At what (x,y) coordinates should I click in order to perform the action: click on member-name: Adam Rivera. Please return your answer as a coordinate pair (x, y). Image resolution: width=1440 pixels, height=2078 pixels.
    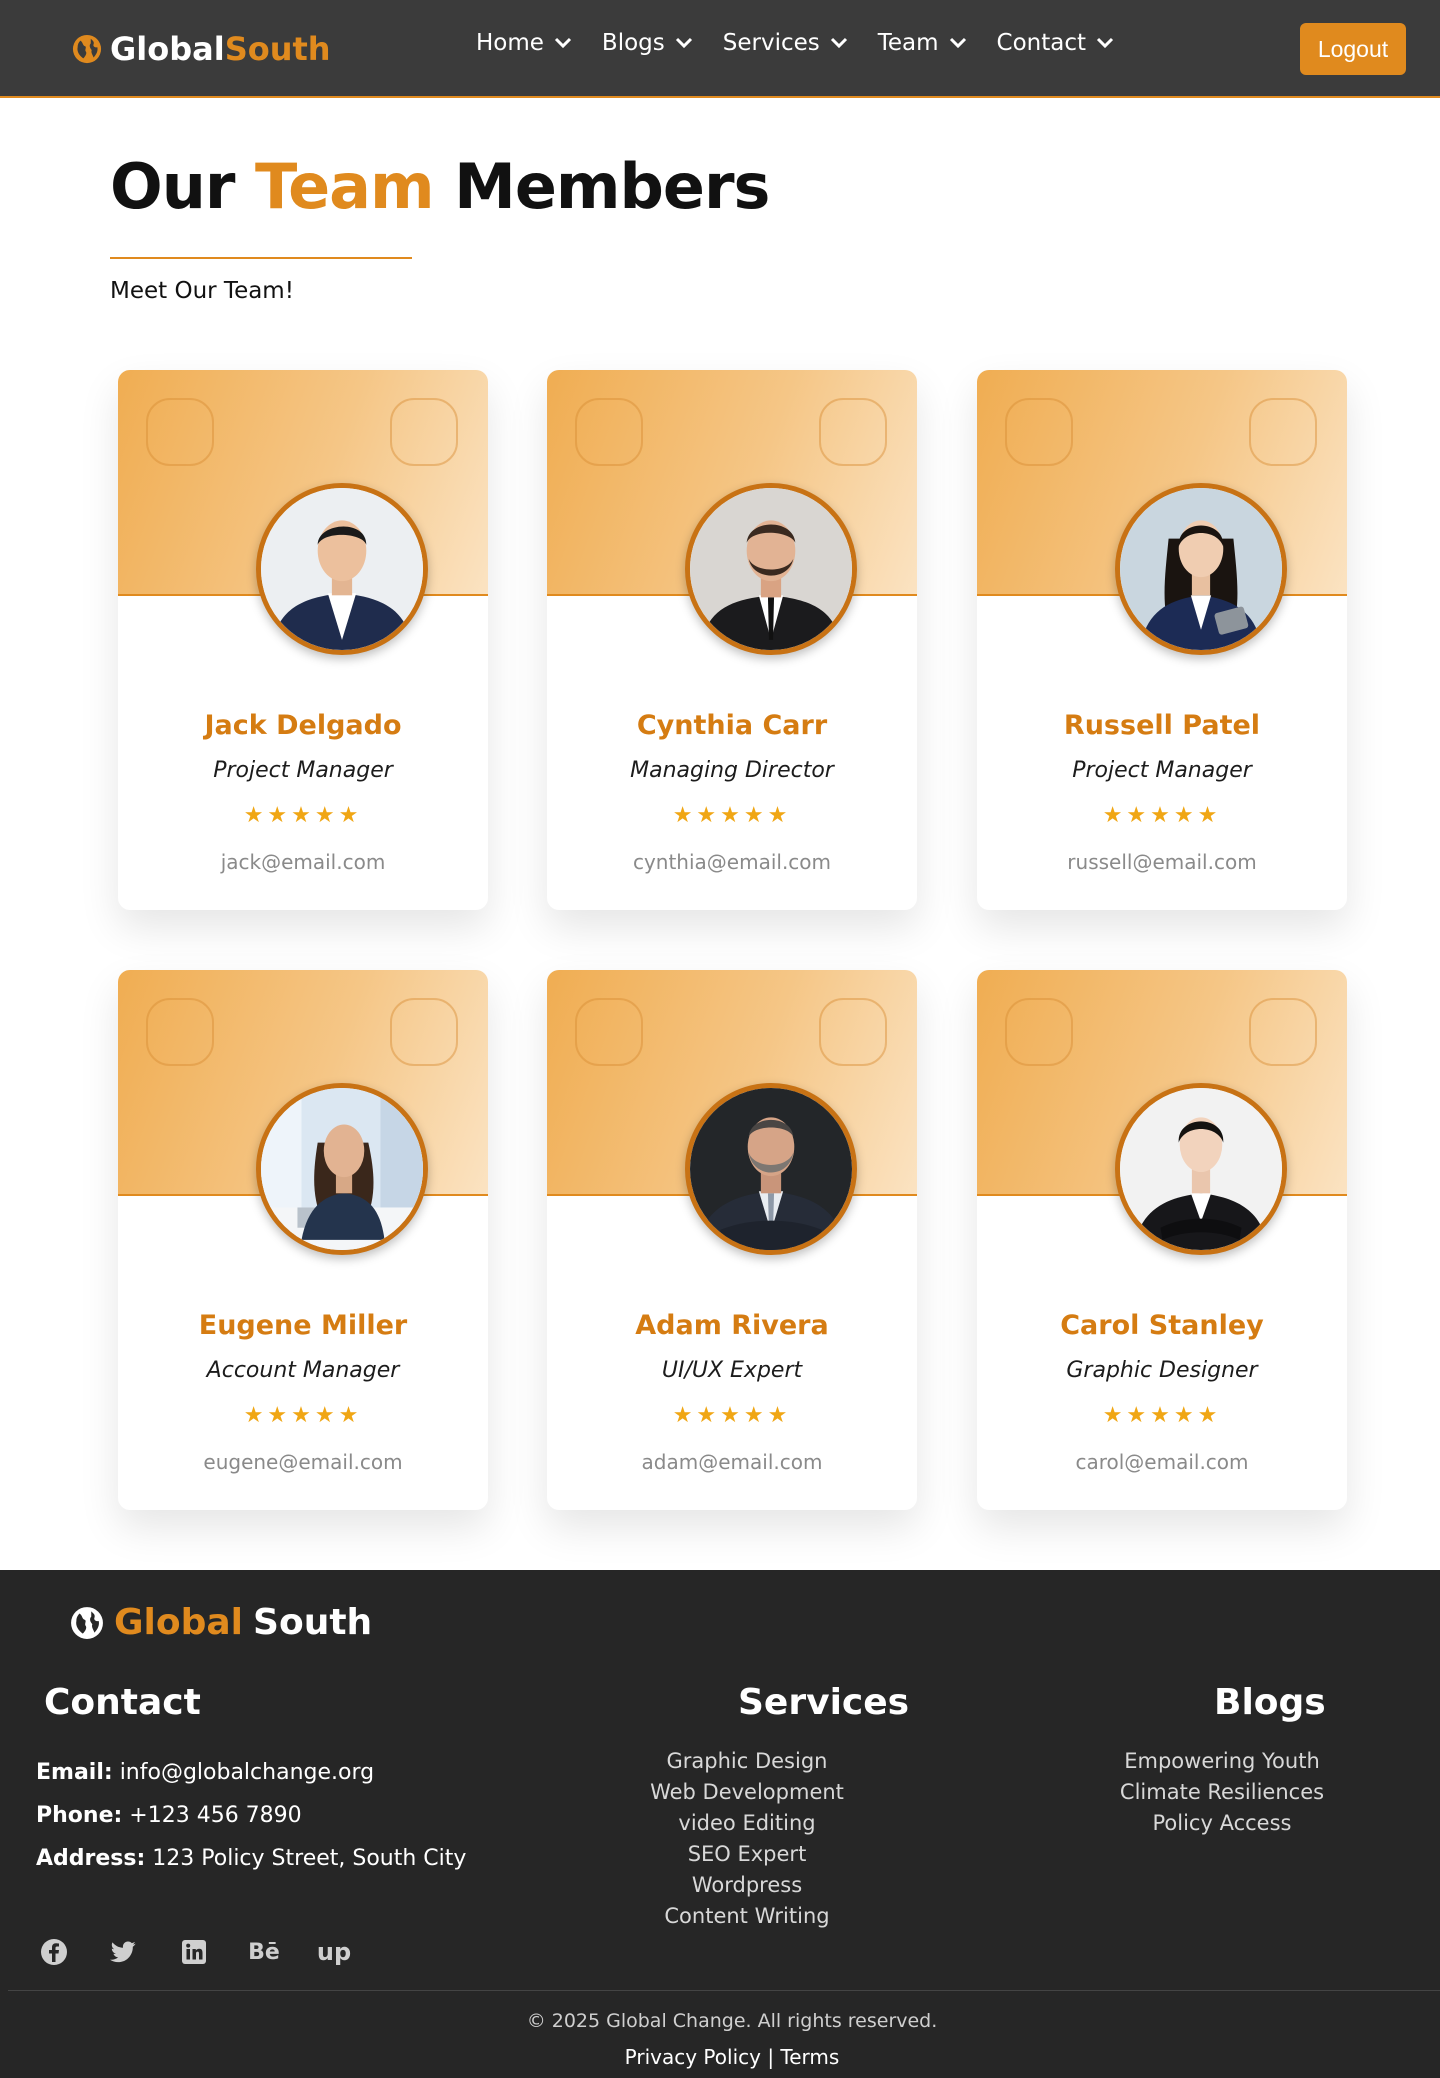
    Looking at the image, I should click on (732, 1325).